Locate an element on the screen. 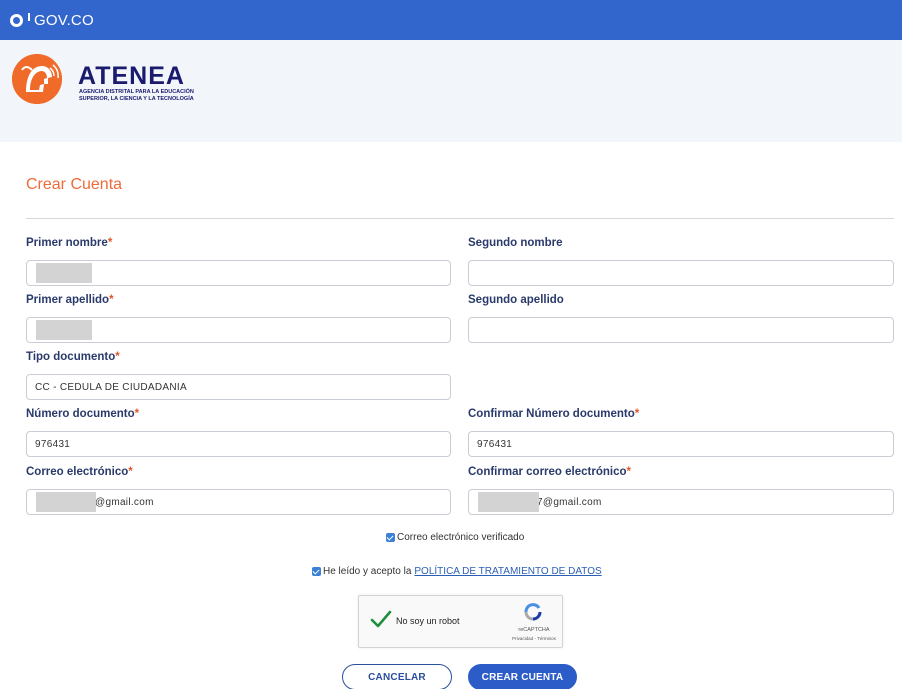 Image resolution: width=902 pixels, height=689 pixels. confirmar-numero-input: 976431 is located at coordinates (681, 444).